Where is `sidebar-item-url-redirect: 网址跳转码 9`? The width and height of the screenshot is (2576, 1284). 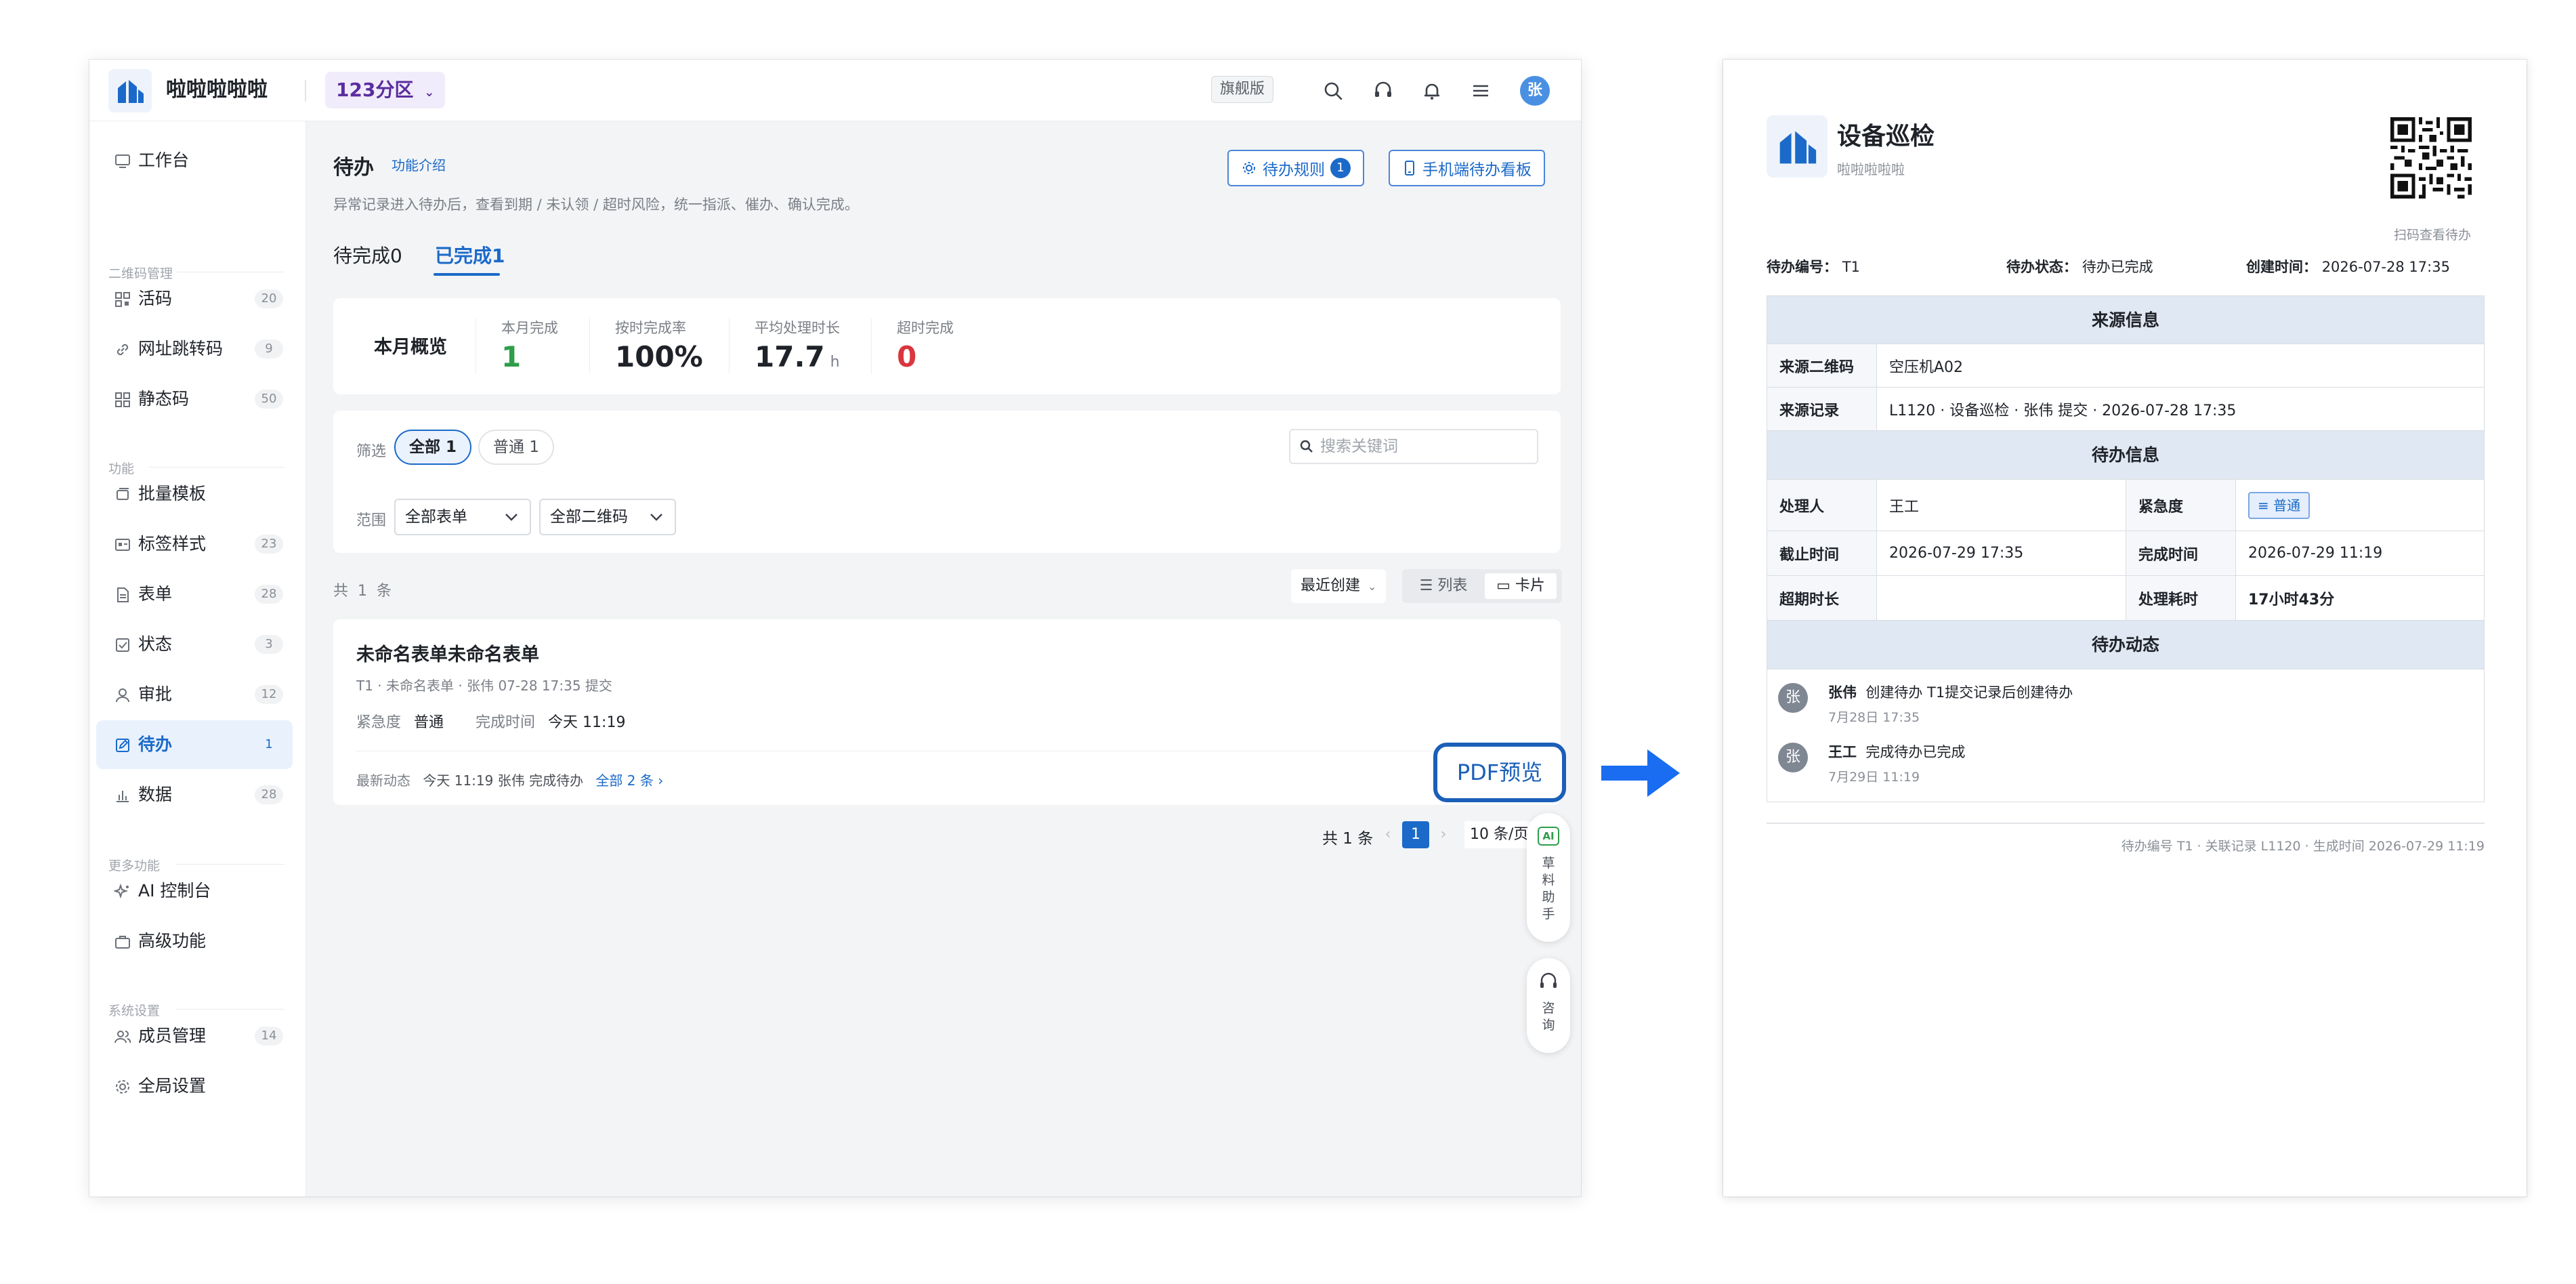 sidebar-item-url-redirect: 网址跳转码 9 is located at coordinates (195, 349).